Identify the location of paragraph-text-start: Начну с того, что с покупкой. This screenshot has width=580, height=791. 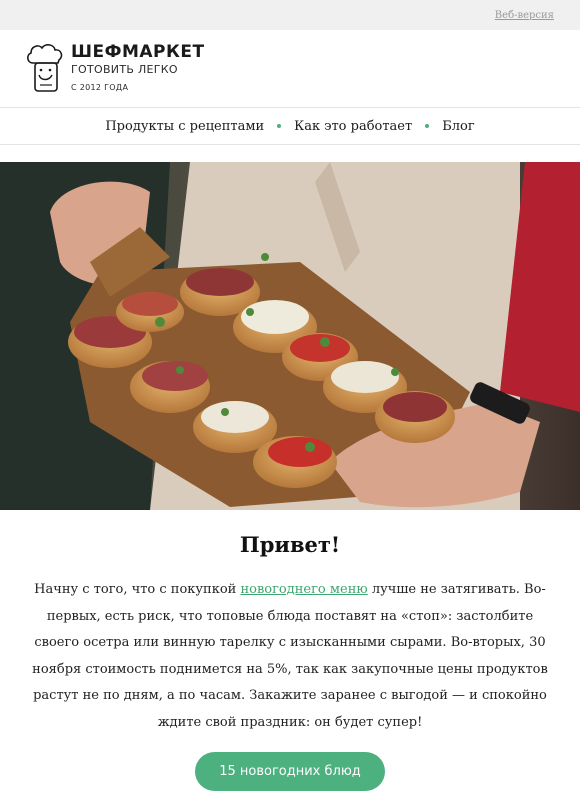
(137, 589).